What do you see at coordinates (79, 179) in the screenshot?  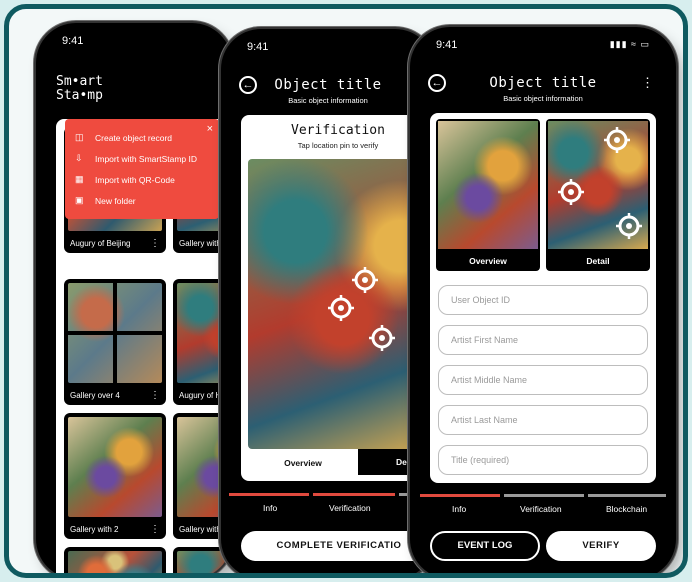 I see `qr-code-icon: ▦` at bounding box center [79, 179].